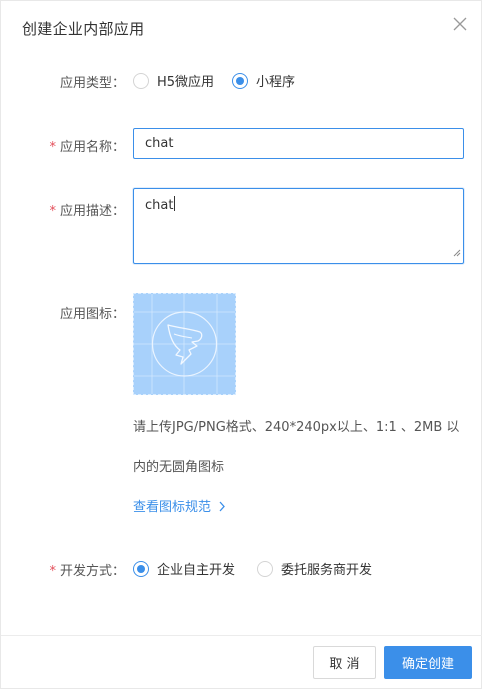 The height and width of the screenshot is (689, 482). I want to click on cancel-button: 取 消, so click(344, 662).